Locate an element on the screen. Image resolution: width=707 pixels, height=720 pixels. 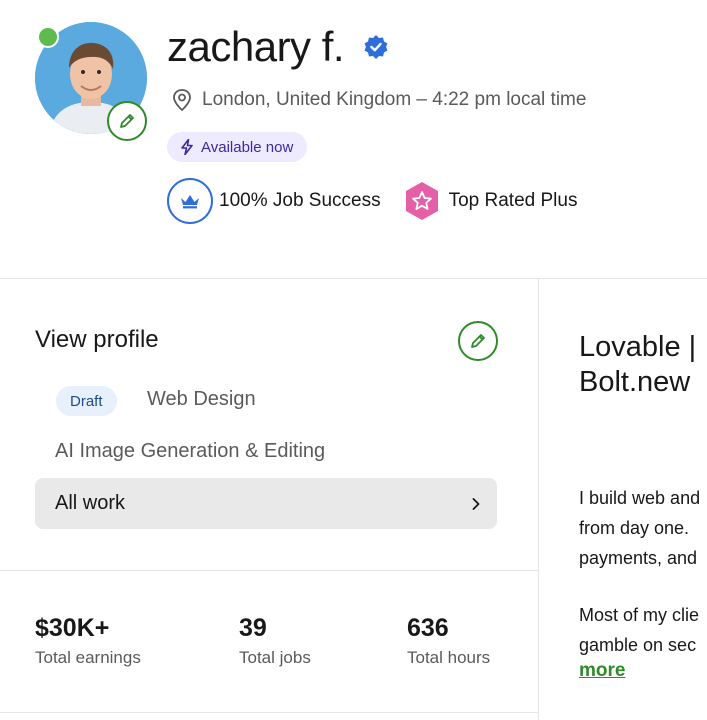
total-earnings-value: $30K+ is located at coordinates (72, 628).